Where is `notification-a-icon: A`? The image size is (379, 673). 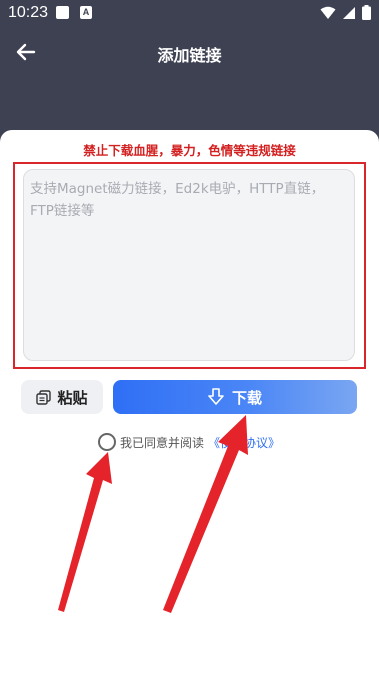
notification-a-icon: A is located at coordinates (86, 12).